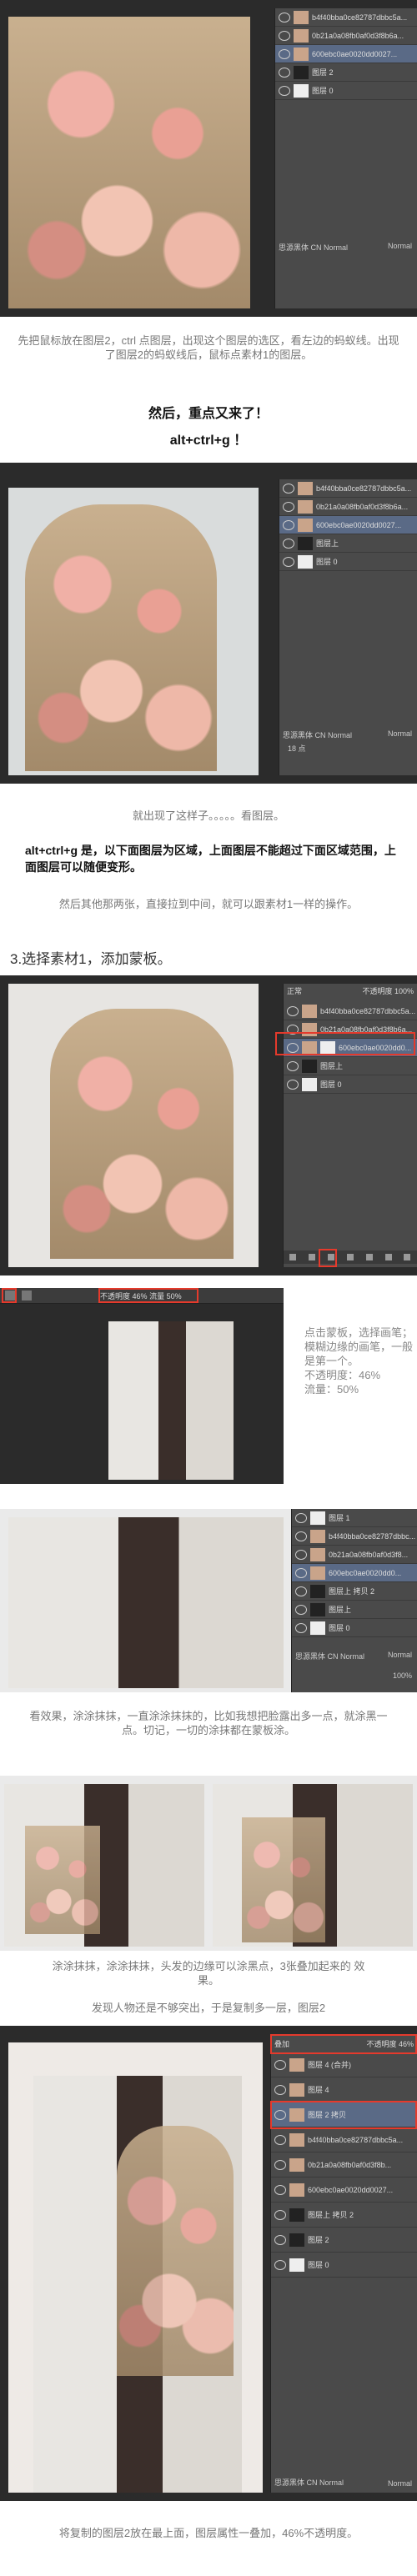 The width and height of the screenshot is (417, 2576). Describe the element at coordinates (350, 1257) in the screenshot. I see `adjustment-icon` at that location.